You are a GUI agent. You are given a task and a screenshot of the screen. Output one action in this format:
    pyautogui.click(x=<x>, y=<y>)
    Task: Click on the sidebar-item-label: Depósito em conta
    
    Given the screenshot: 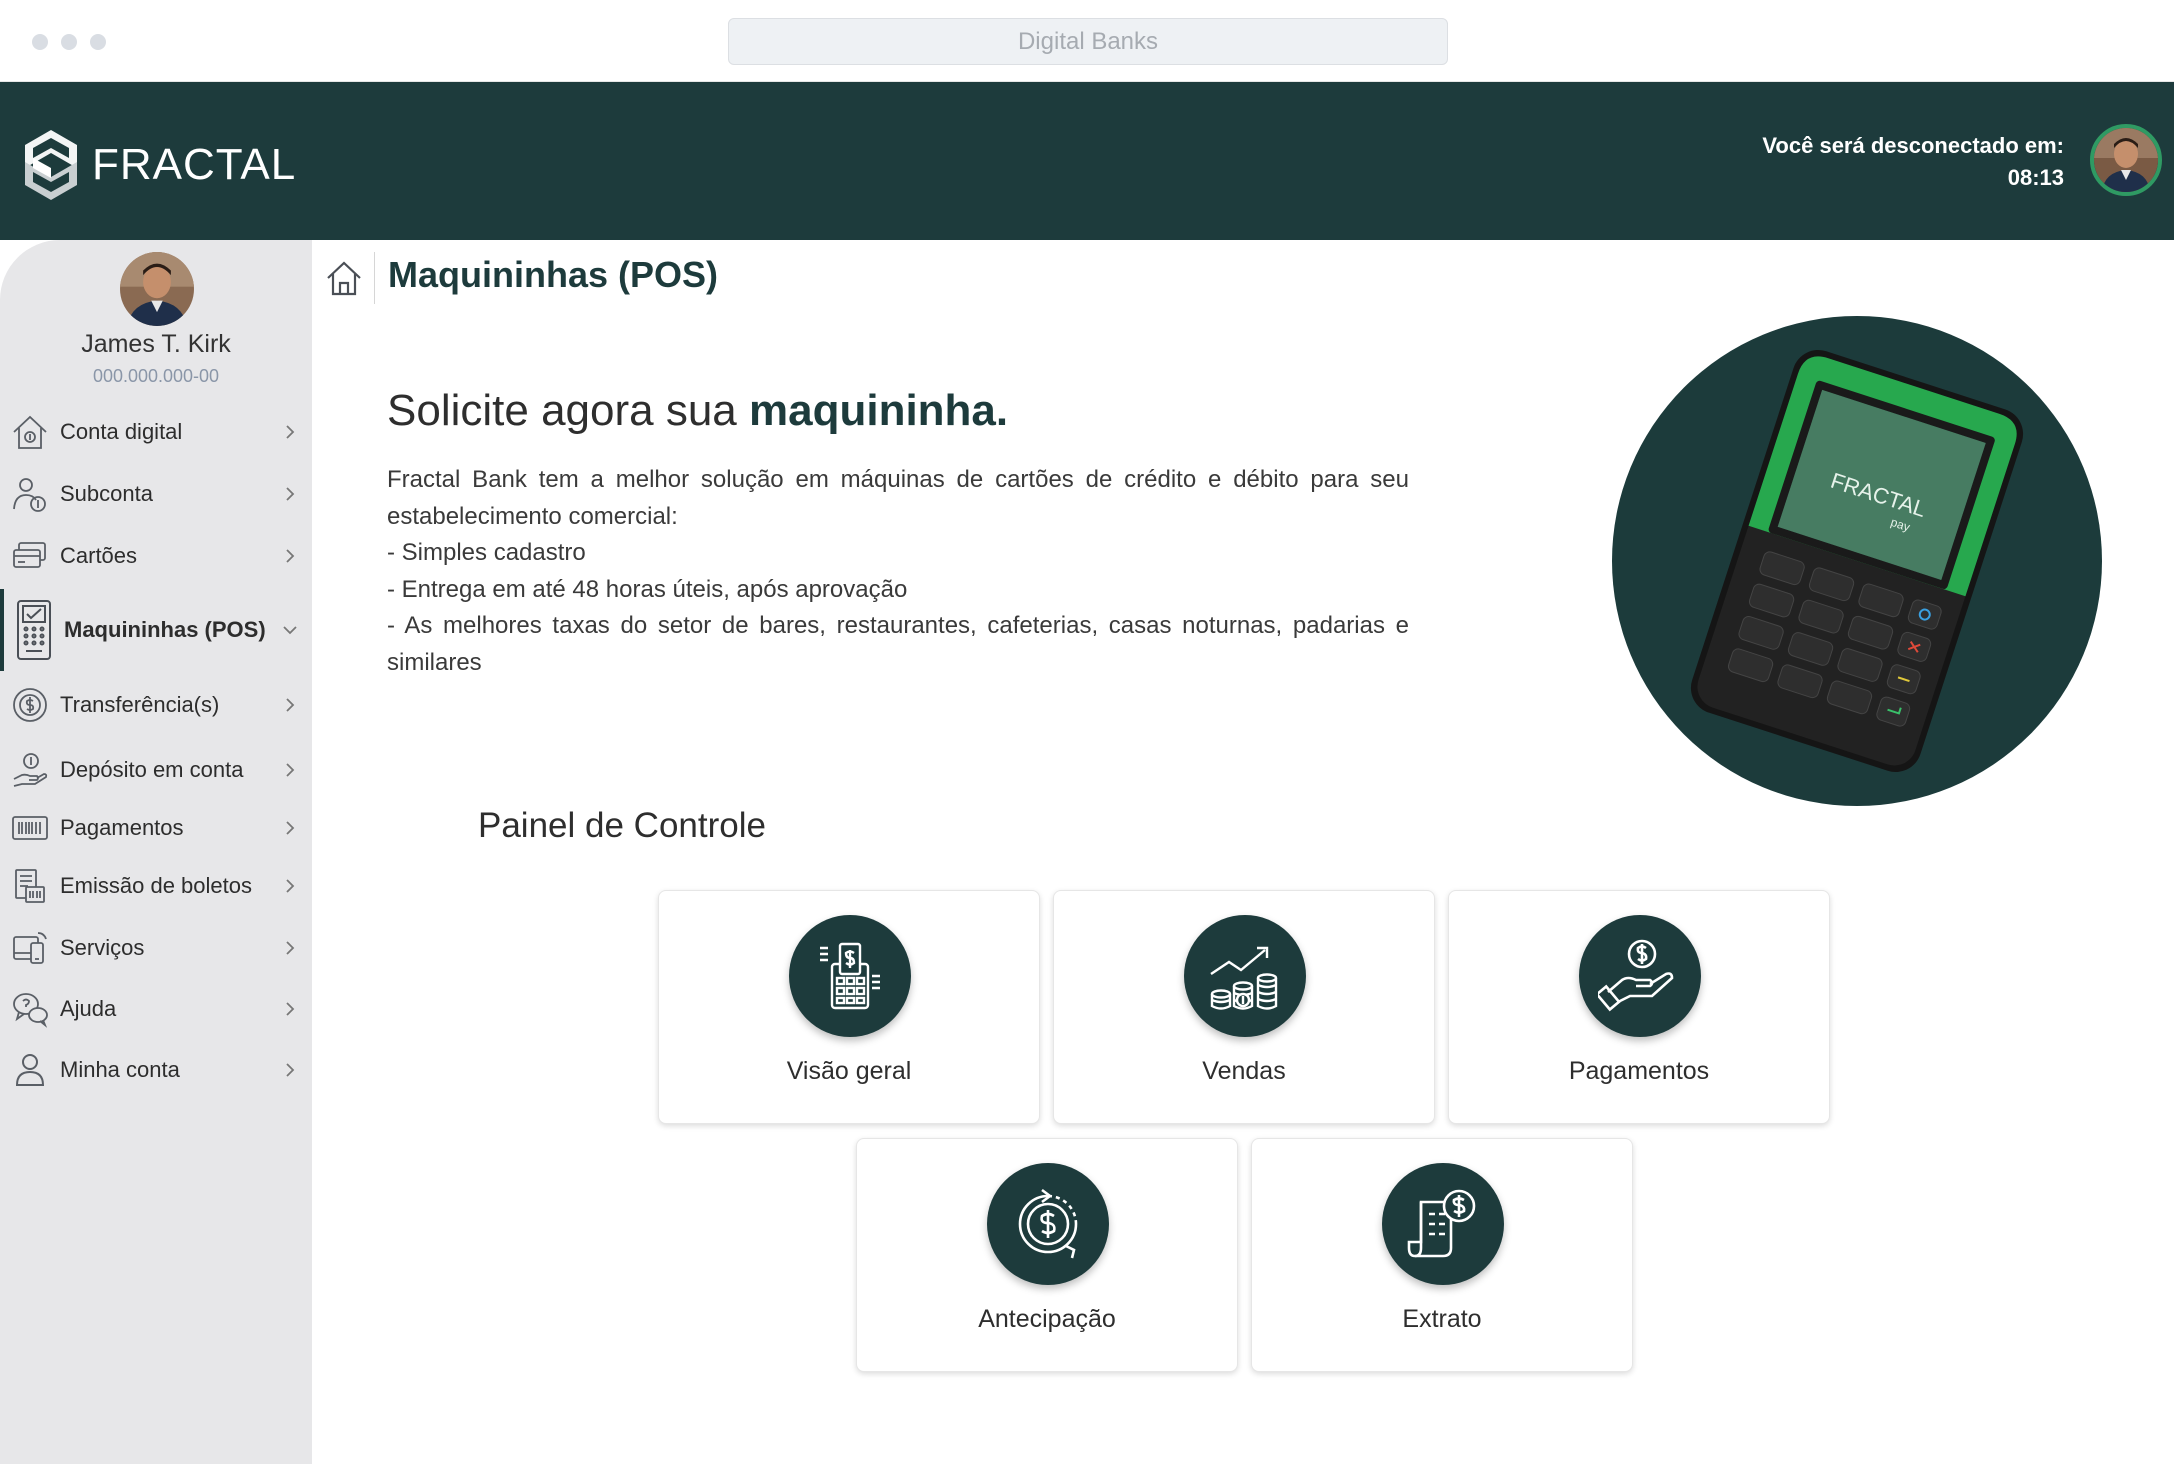 What is the action you would take?
    pyautogui.click(x=152, y=769)
    